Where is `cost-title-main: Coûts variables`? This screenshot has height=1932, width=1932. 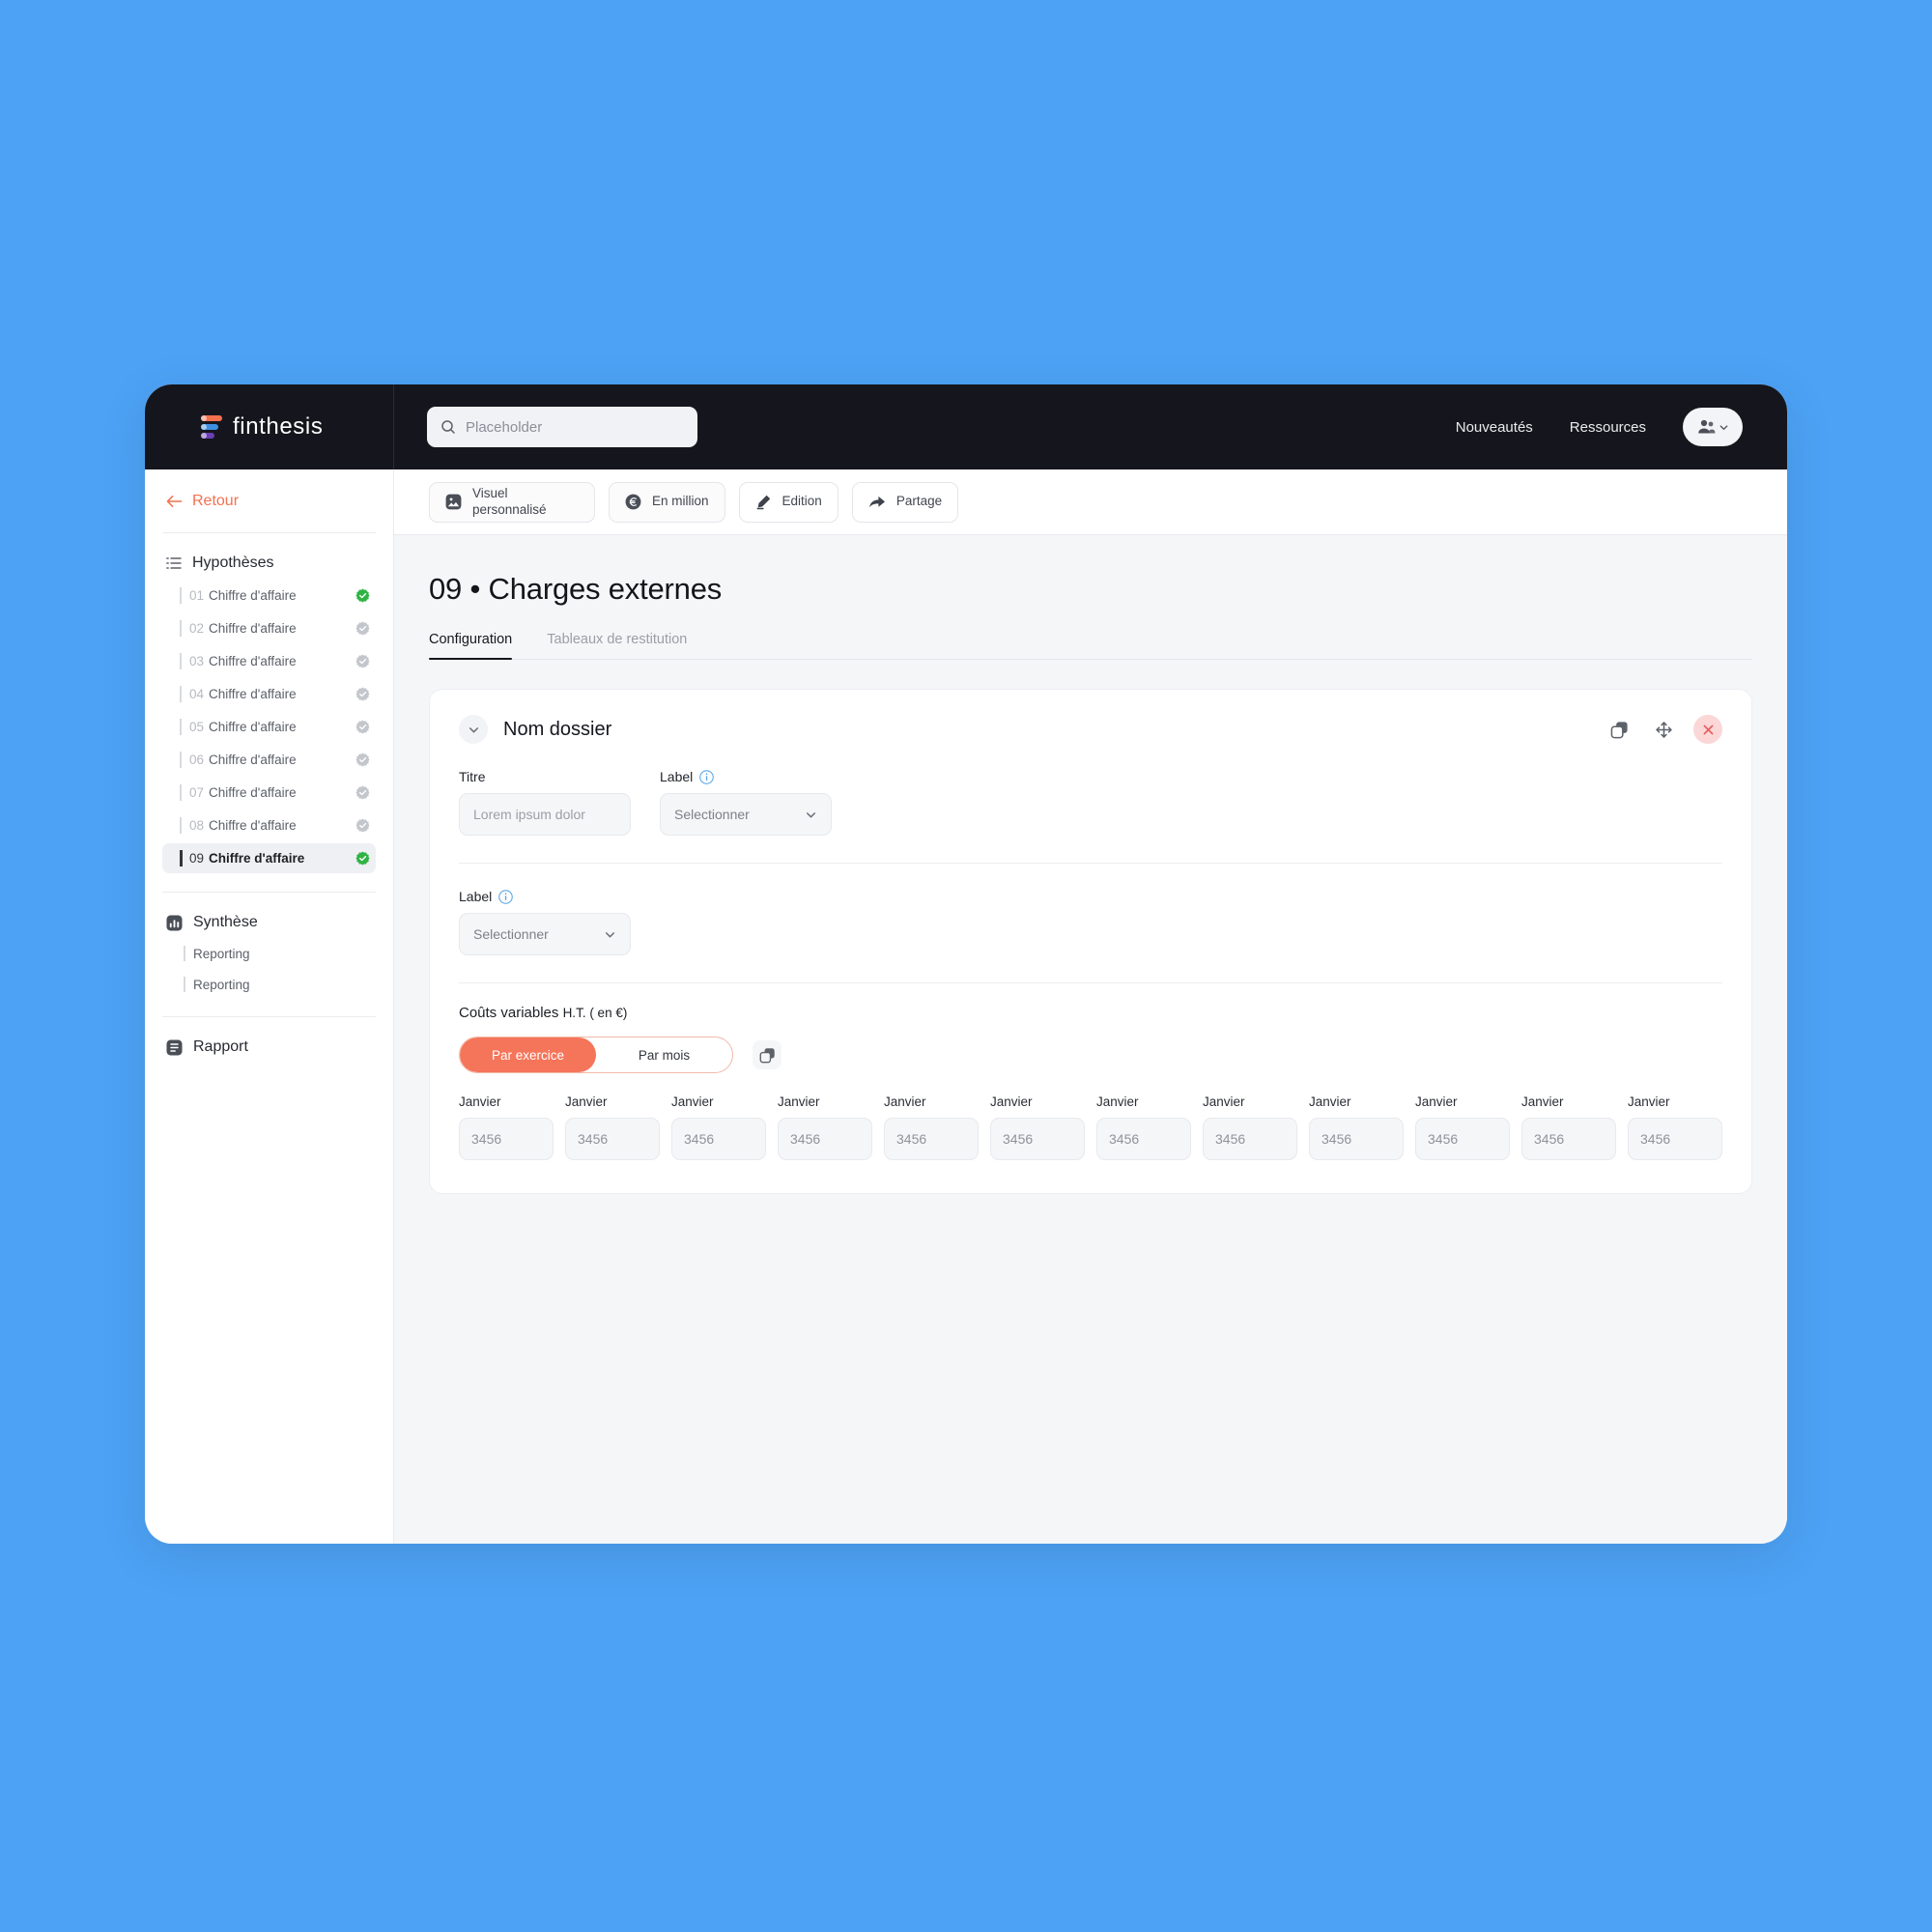 cost-title-main: Coûts variables is located at coordinates (511, 1013).